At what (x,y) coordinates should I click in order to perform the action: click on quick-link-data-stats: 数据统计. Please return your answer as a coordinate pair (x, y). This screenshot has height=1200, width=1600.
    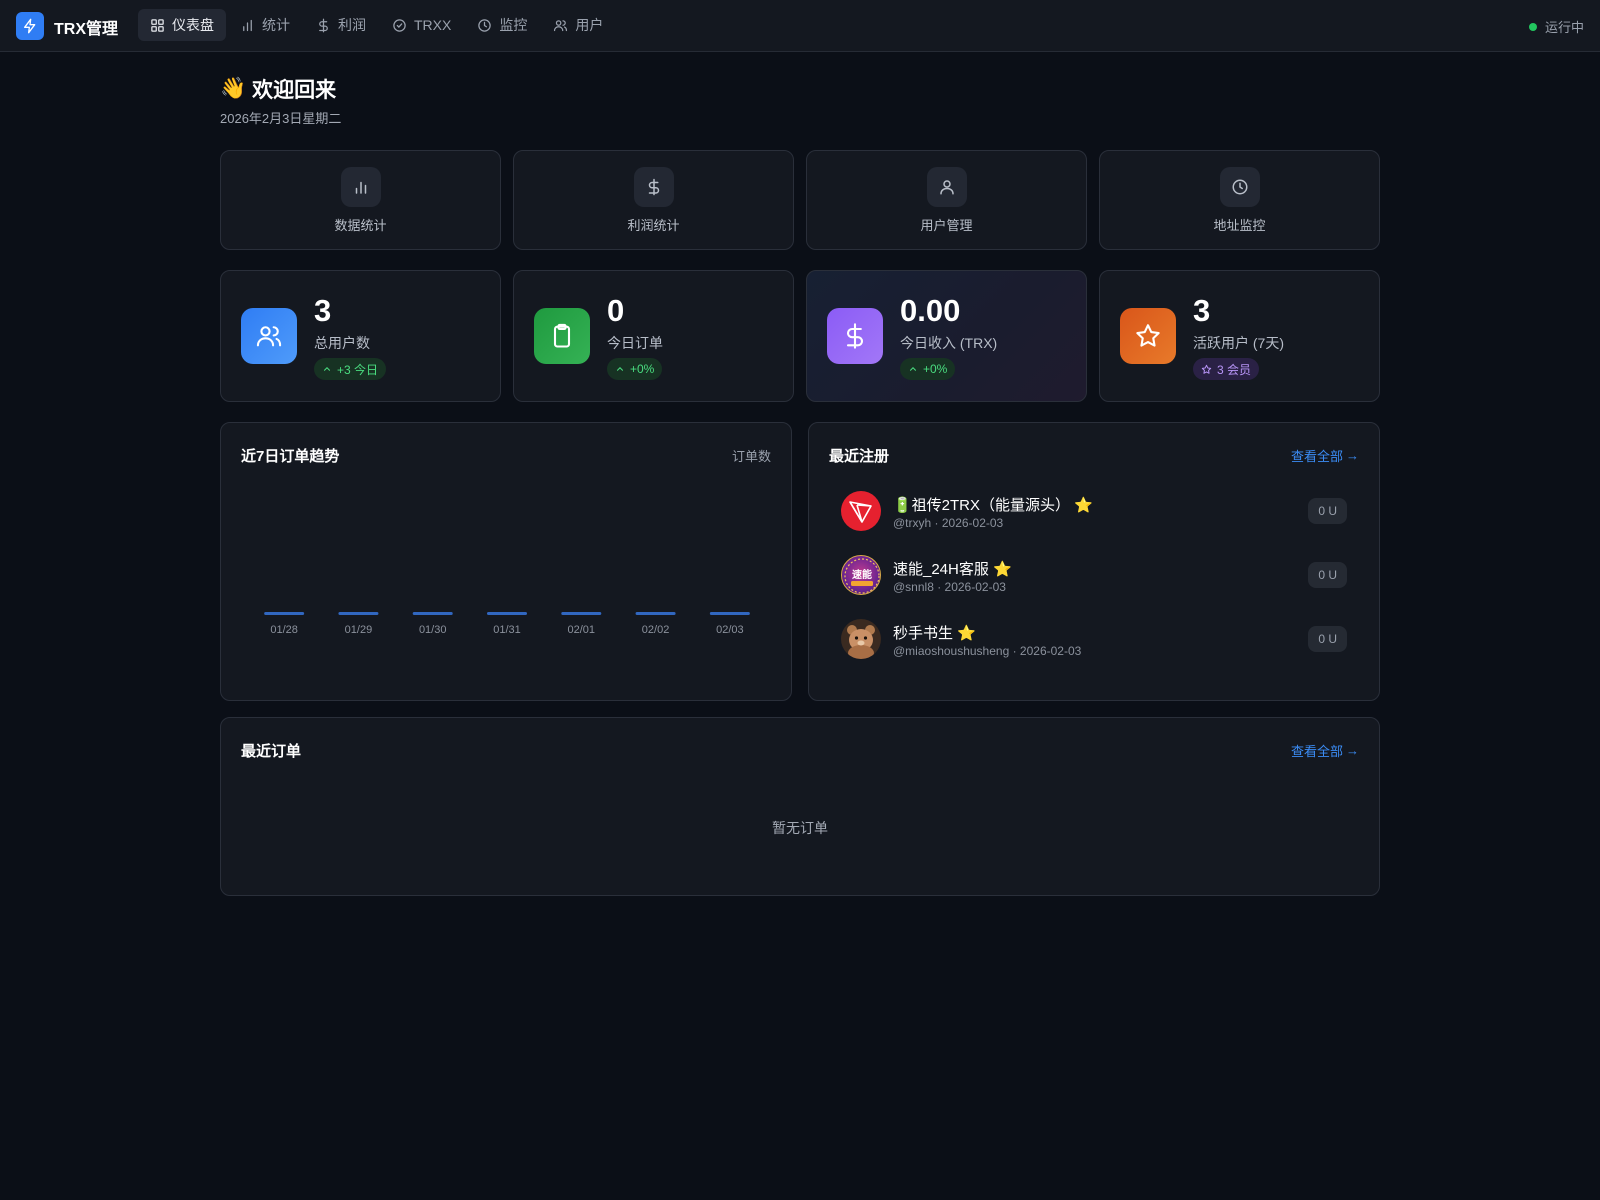
    Looking at the image, I should click on (360, 200).